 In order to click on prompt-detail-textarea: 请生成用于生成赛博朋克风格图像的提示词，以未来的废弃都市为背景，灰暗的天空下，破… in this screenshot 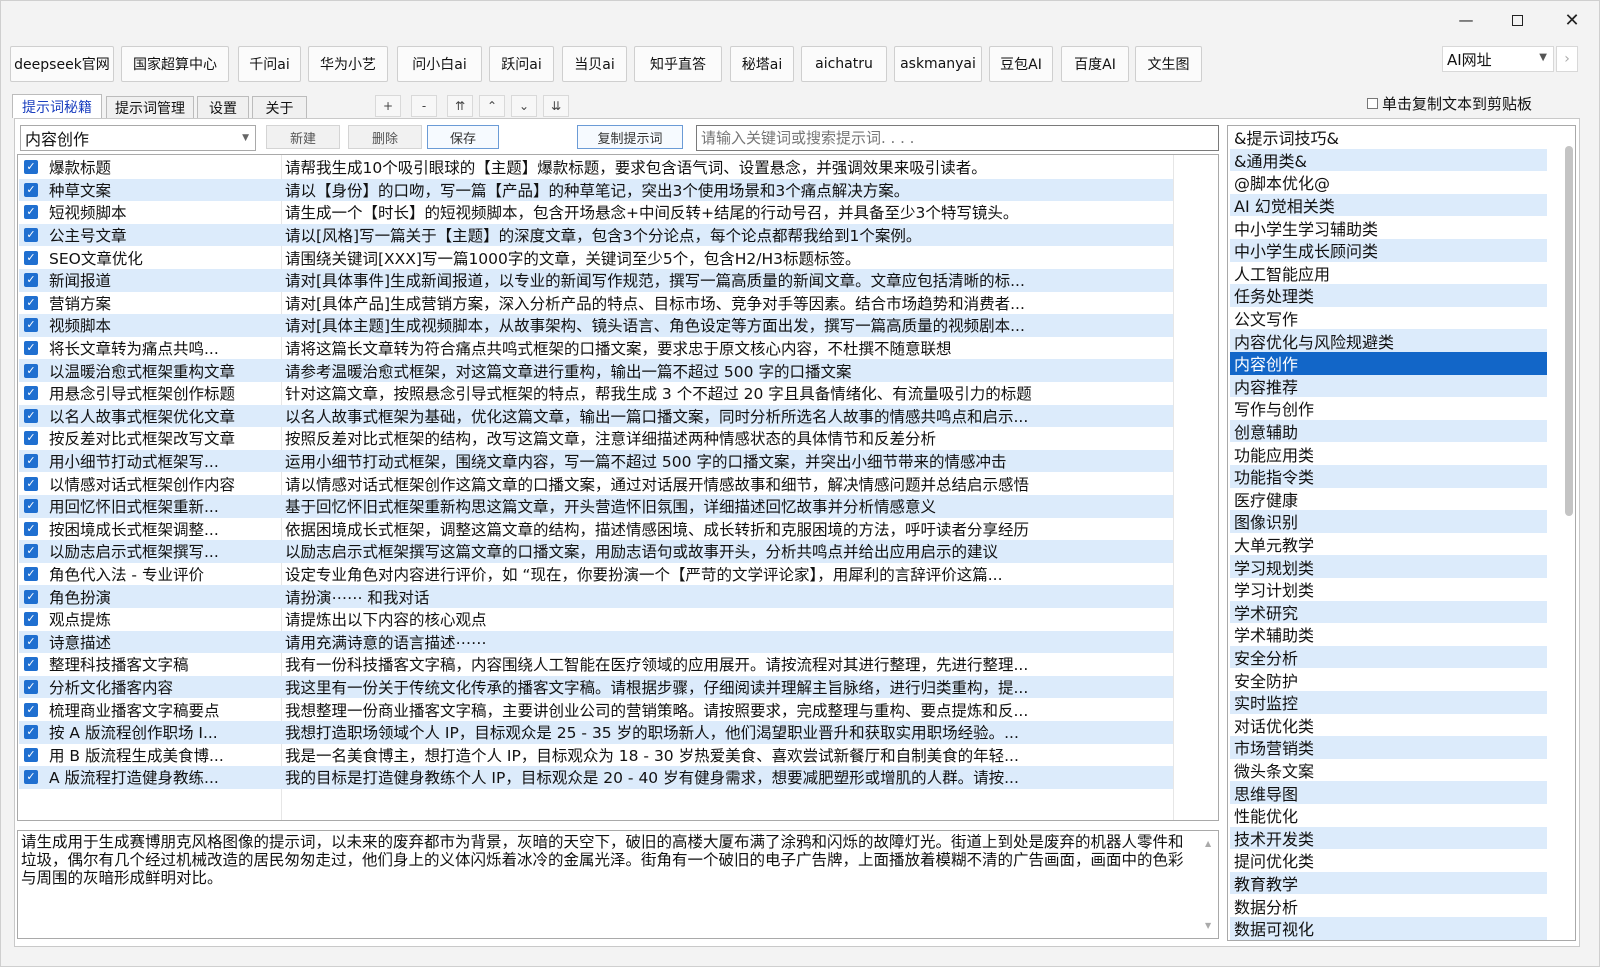, I will do `click(618, 884)`.